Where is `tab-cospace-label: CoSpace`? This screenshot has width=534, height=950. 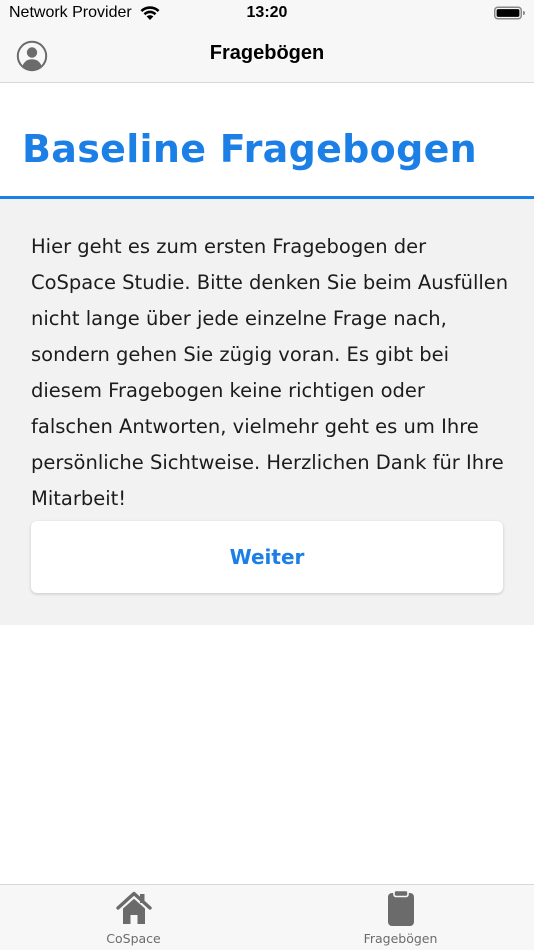 tab-cospace-label: CoSpace is located at coordinates (133, 938).